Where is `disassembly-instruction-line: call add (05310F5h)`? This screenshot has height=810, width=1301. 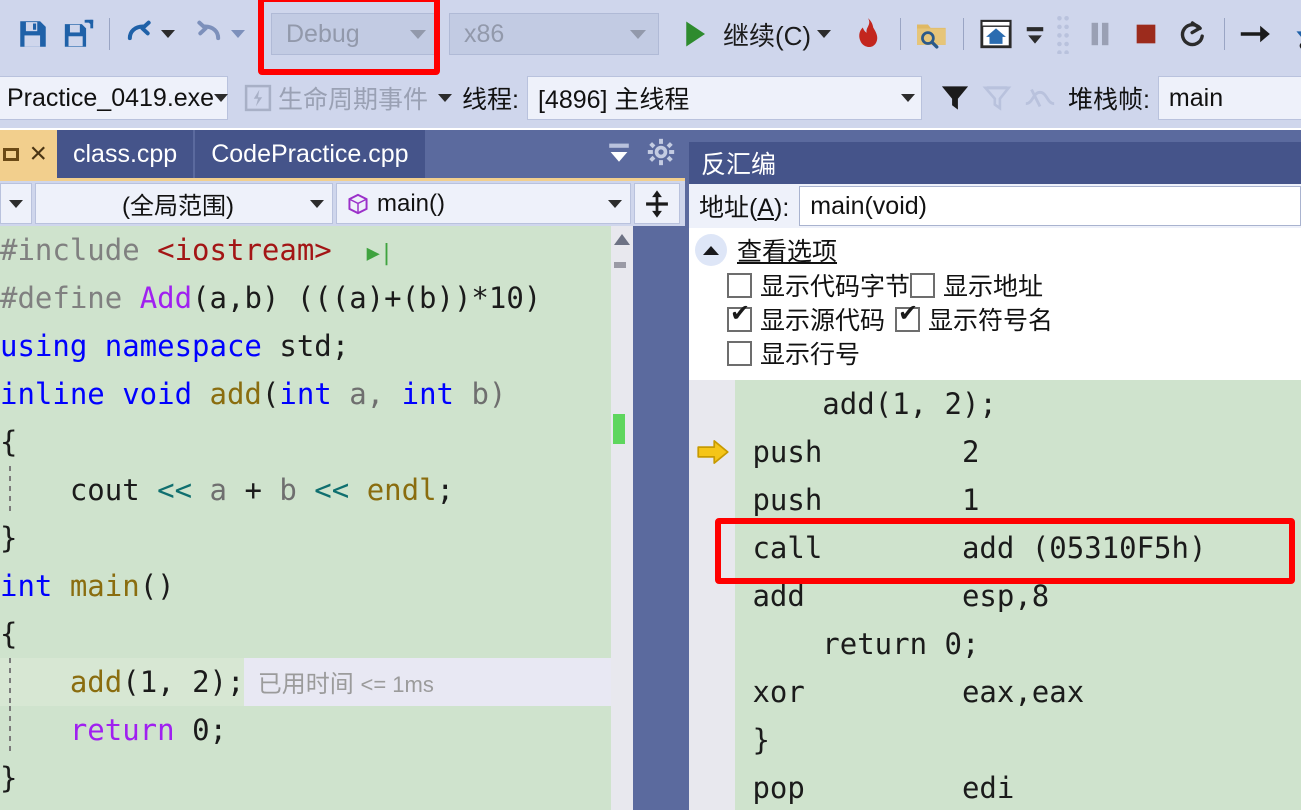
disassembly-instruction-line: call add (05310F5h) is located at coordinates (1018, 548).